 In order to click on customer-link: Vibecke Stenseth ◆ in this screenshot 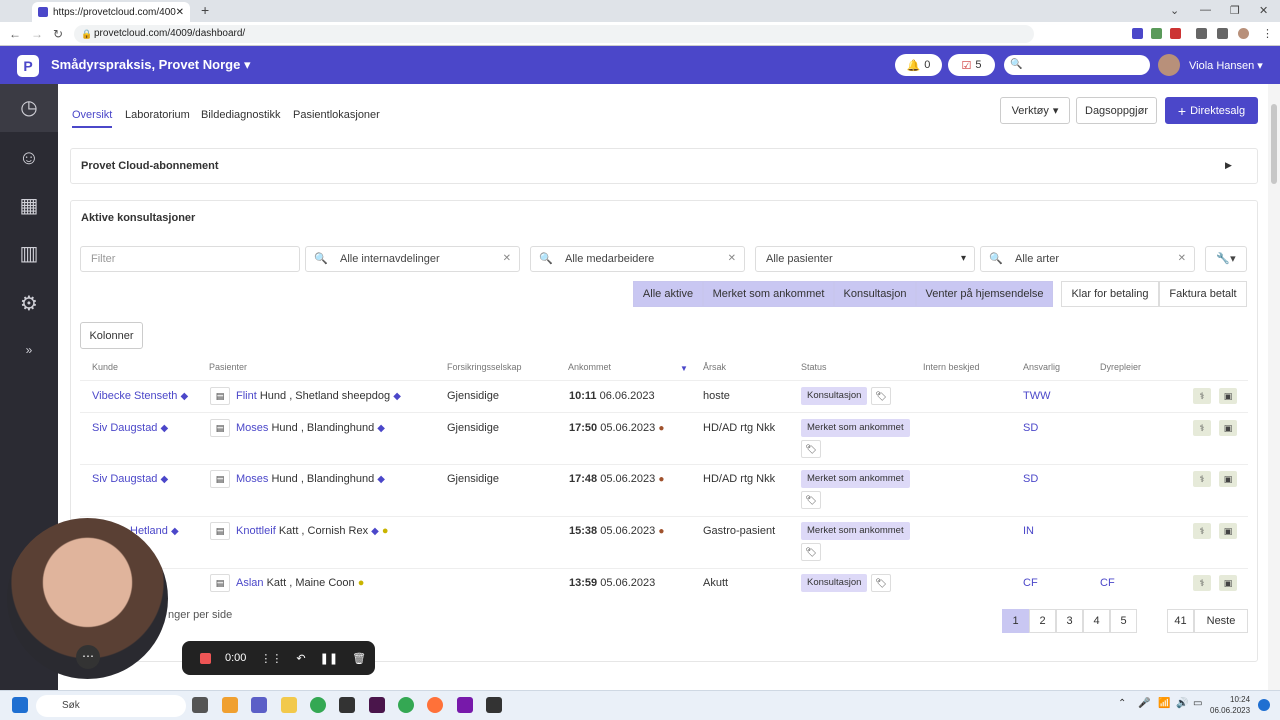, I will do `click(140, 396)`.